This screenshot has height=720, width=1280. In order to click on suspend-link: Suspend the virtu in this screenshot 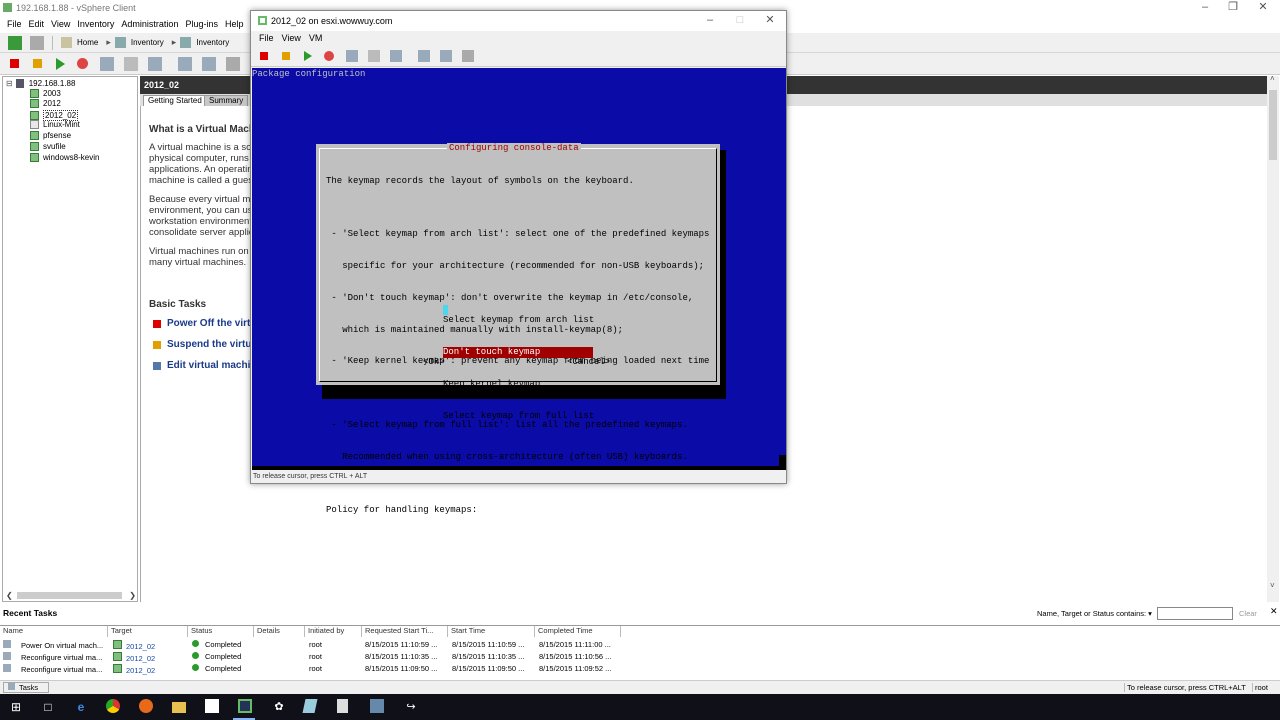, I will do `click(202, 344)`.